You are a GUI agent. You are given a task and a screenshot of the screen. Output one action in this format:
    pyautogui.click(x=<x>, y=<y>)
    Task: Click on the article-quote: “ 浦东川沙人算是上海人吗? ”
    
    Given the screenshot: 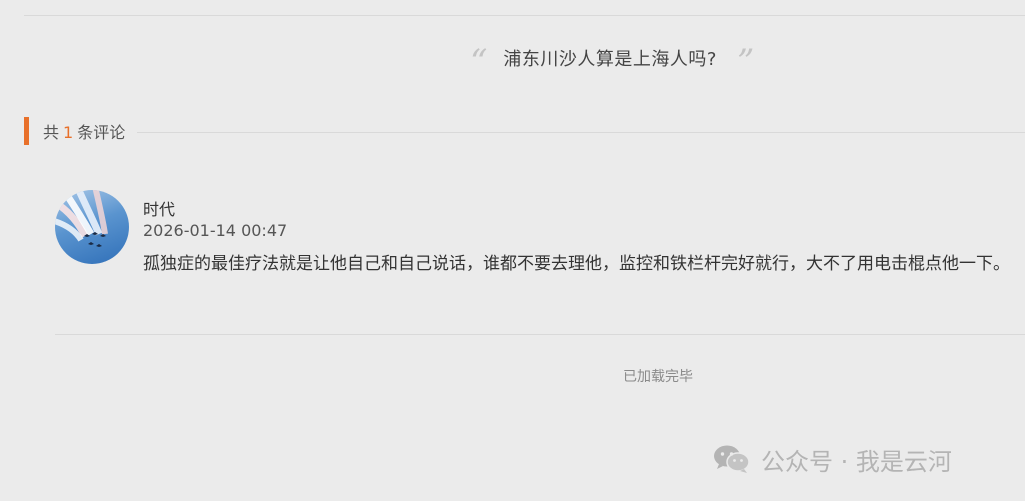 What is the action you would take?
    pyautogui.click(x=612, y=60)
    